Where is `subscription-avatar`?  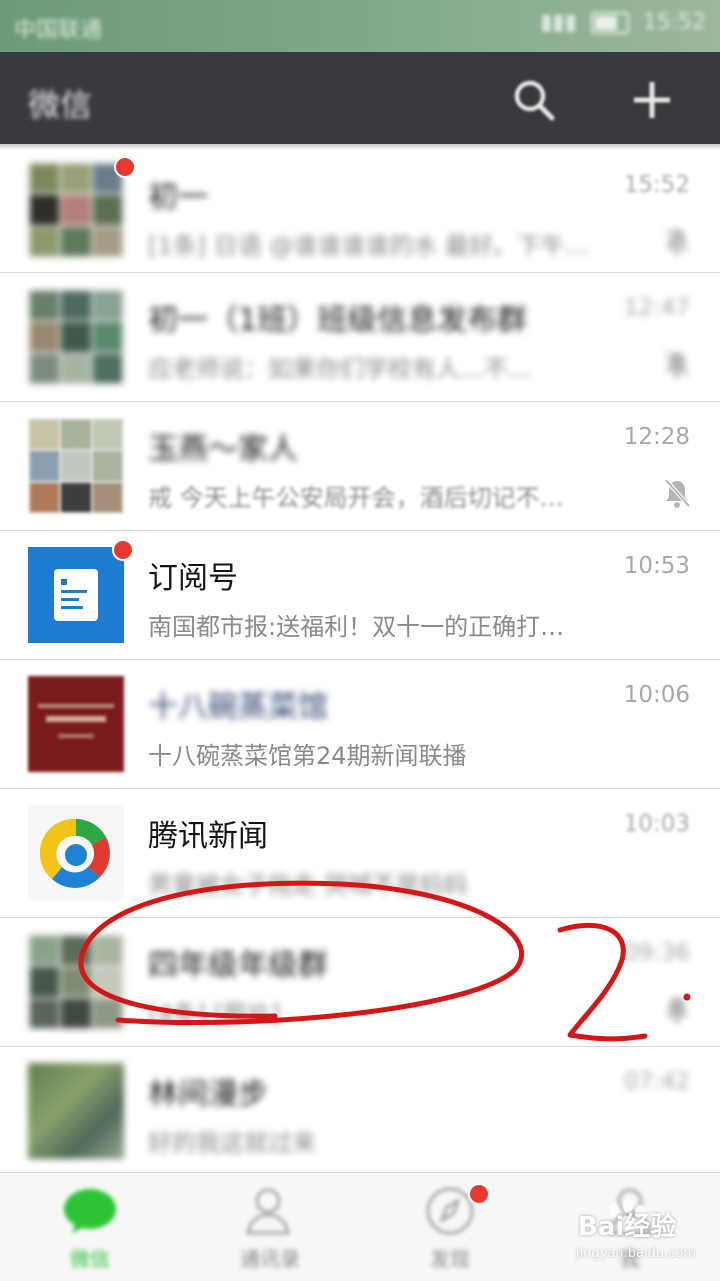 subscription-avatar is located at coordinates (76, 595).